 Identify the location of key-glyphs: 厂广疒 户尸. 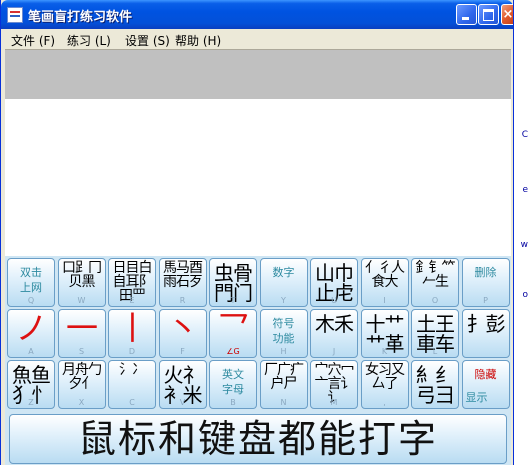
(284, 377).